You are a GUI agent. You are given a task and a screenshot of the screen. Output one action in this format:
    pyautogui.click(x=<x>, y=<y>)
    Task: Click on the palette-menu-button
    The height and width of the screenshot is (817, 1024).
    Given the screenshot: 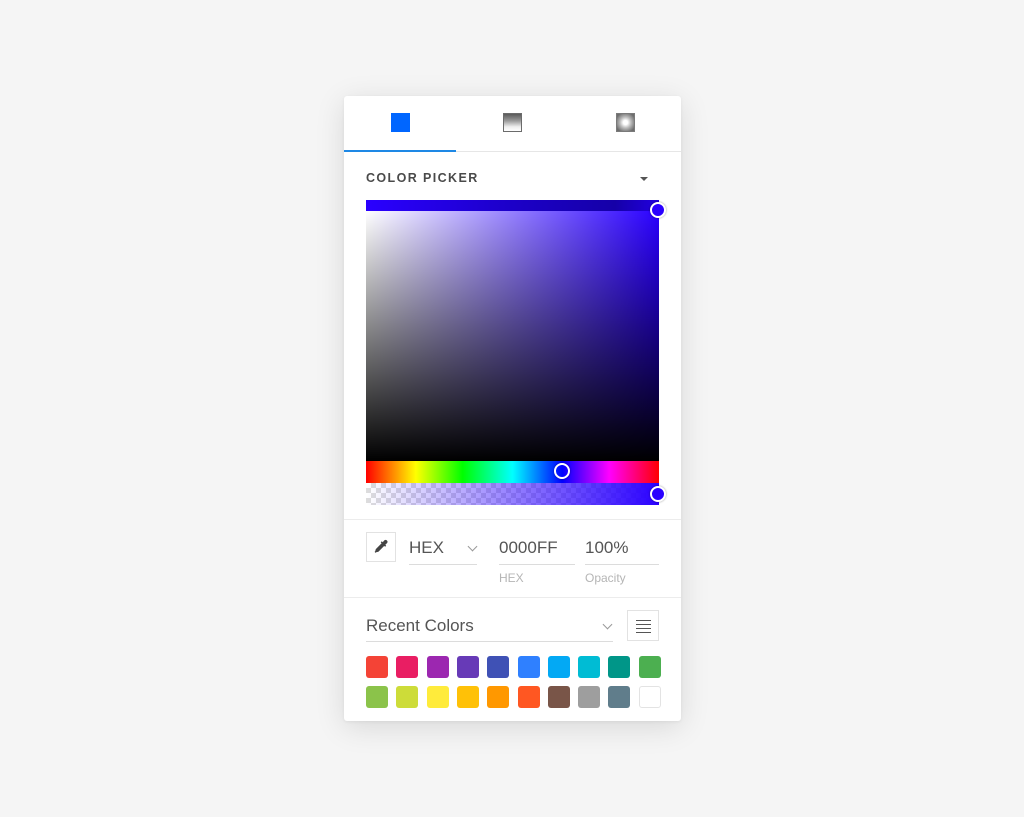 What is the action you would take?
    pyautogui.click(x=643, y=625)
    